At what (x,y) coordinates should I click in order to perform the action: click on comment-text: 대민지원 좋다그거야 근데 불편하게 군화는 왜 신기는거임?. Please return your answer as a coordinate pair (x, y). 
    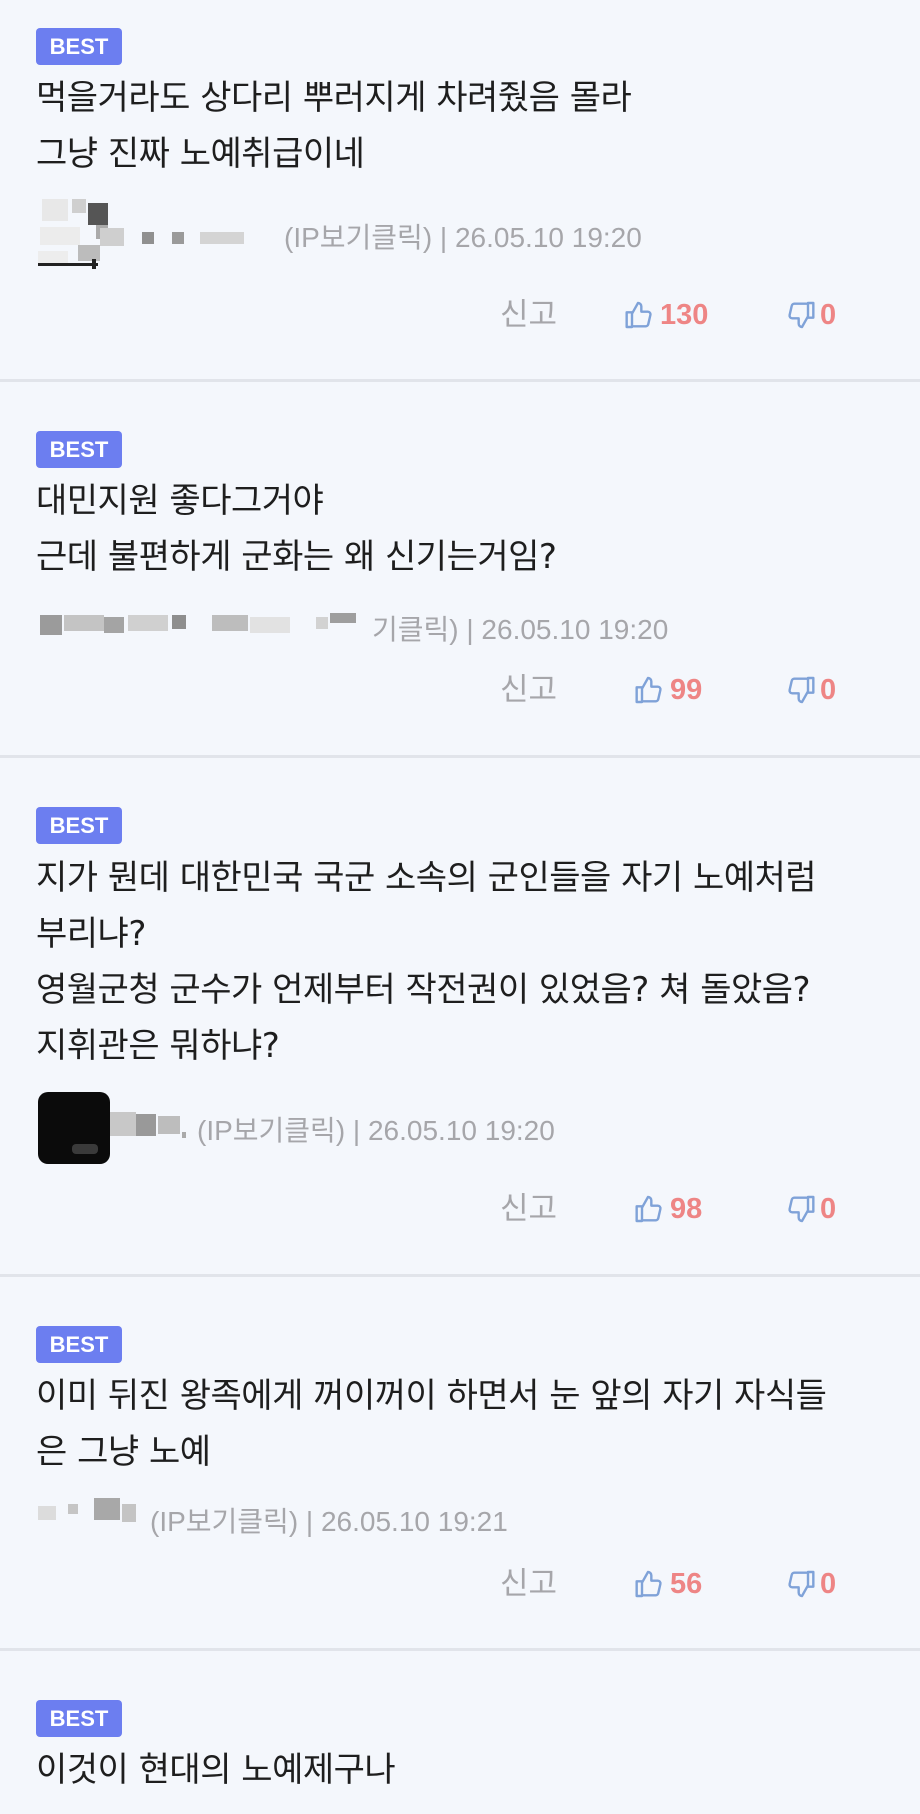
    Looking at the image, I should click on (296, 529).